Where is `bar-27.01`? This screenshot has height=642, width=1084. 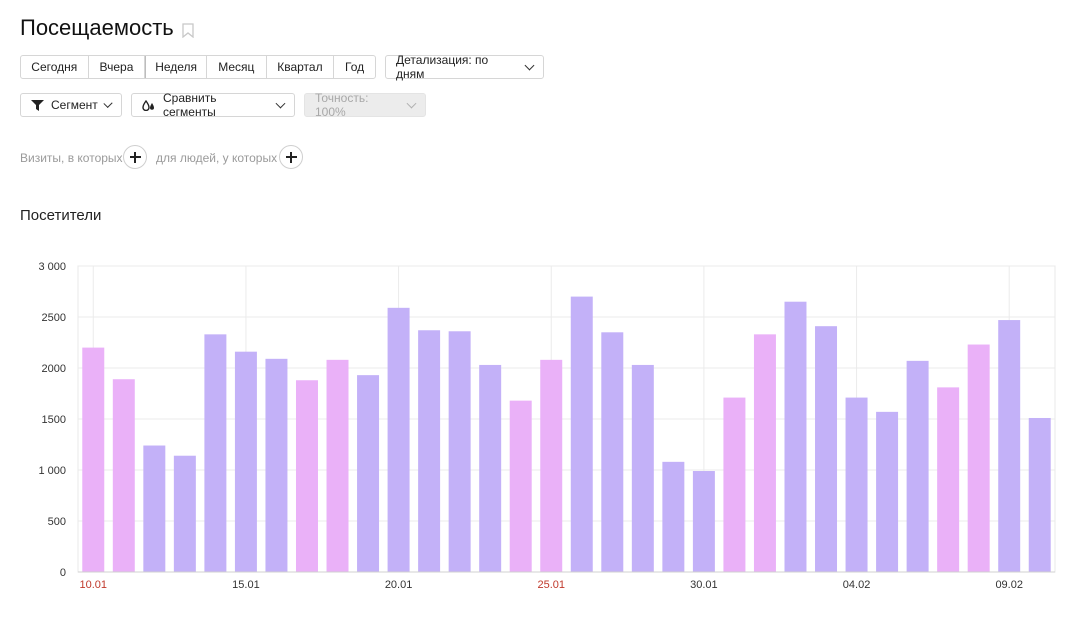
bar-27.01 is located at coordinates (612, 452).